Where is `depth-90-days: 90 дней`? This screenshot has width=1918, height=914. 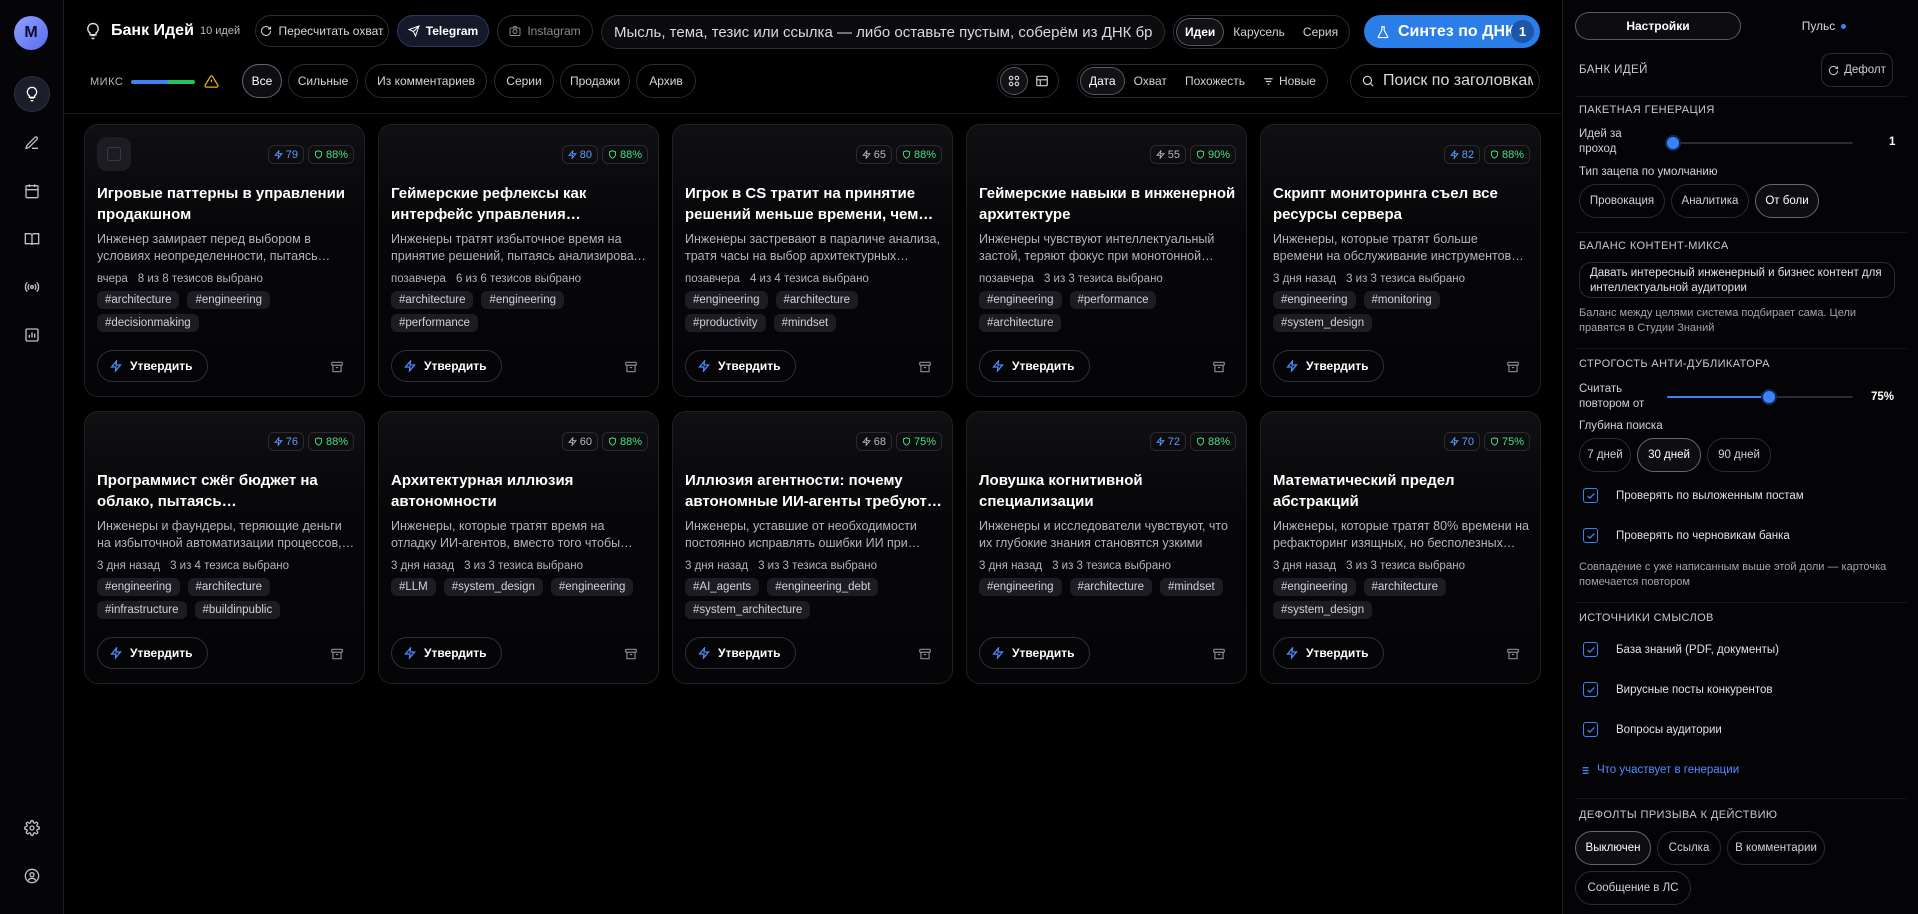
depth-90-days: 90 дней is located at coordinates (1739, 455).